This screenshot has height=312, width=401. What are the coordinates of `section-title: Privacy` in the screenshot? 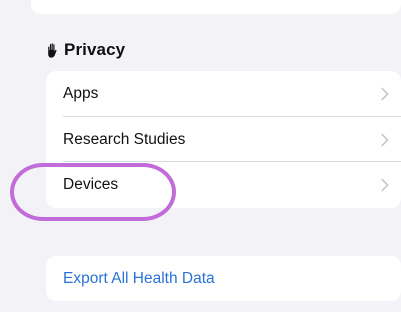 It's located at (95, 49).